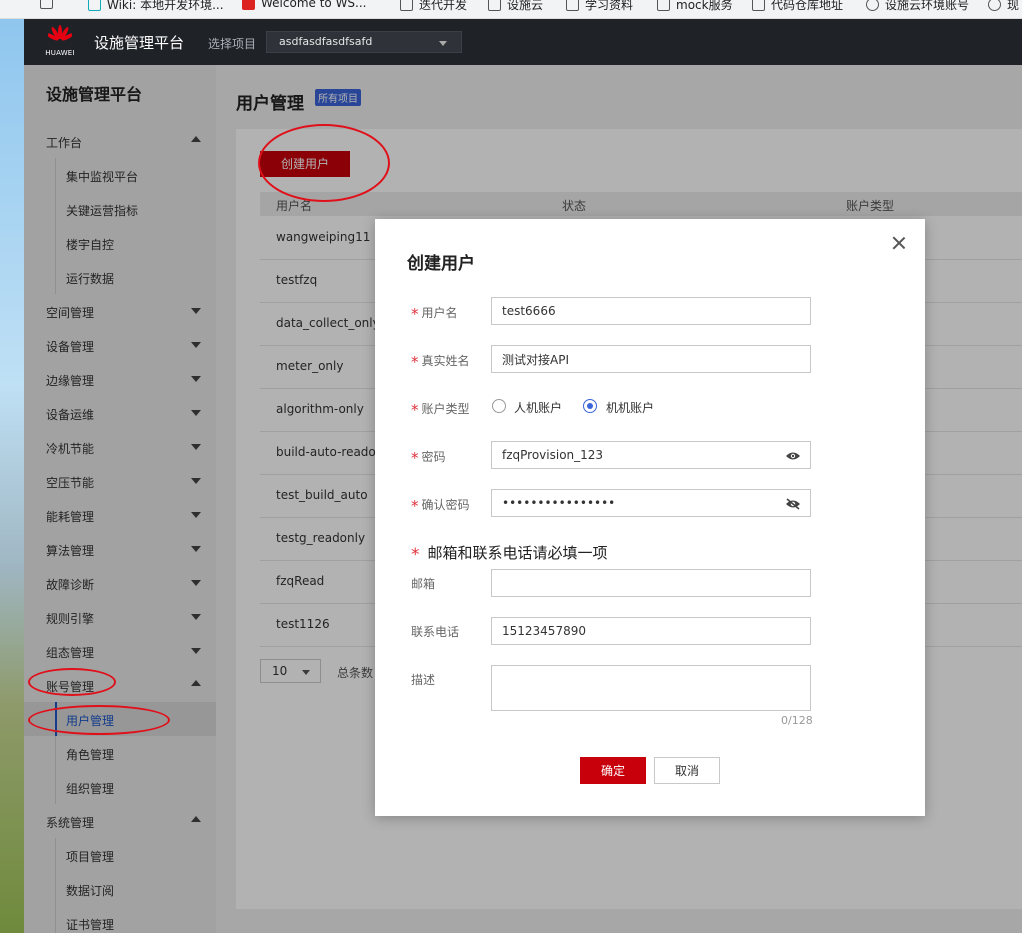  I want to click on description-label: 描述, so click(423, 680).